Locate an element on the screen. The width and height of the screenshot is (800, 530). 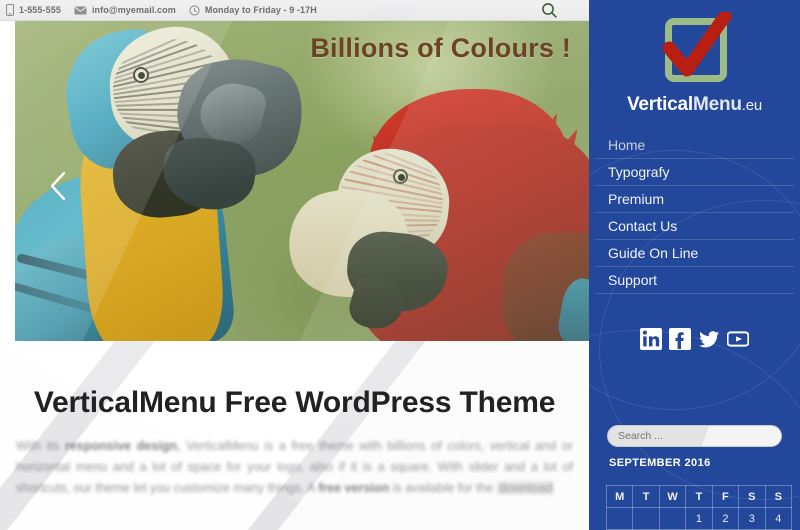
logo-text: VerticalMenu.eu is located at coordinates (694, 105).